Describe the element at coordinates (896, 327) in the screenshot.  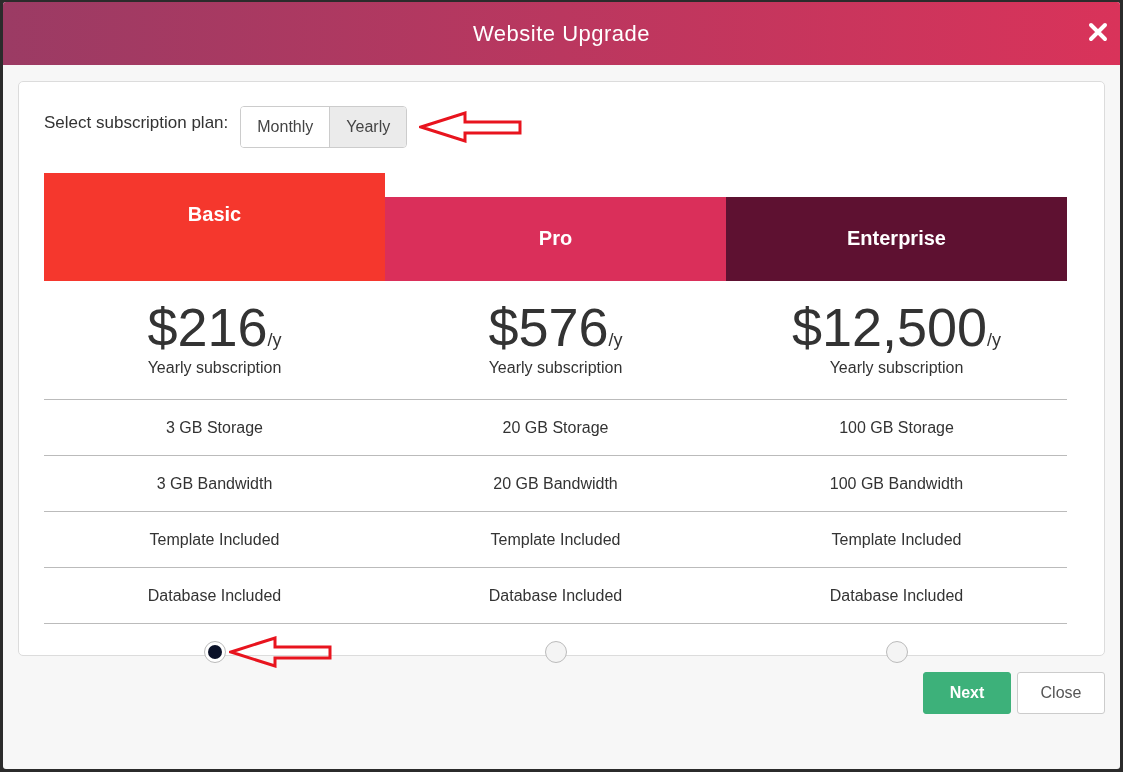
I see `plan-price: $12,500/y` at that location.